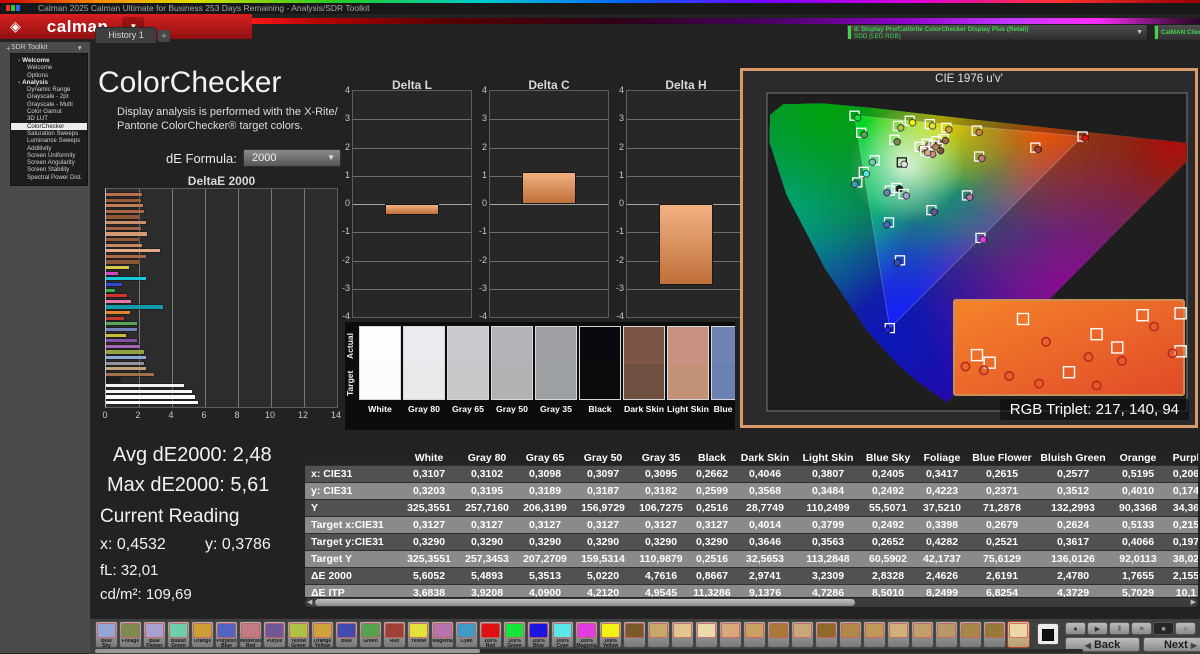 The height and width of the screenshot is (654, 1200). I want to click on patch-button-green: Green, so click(370, 634).